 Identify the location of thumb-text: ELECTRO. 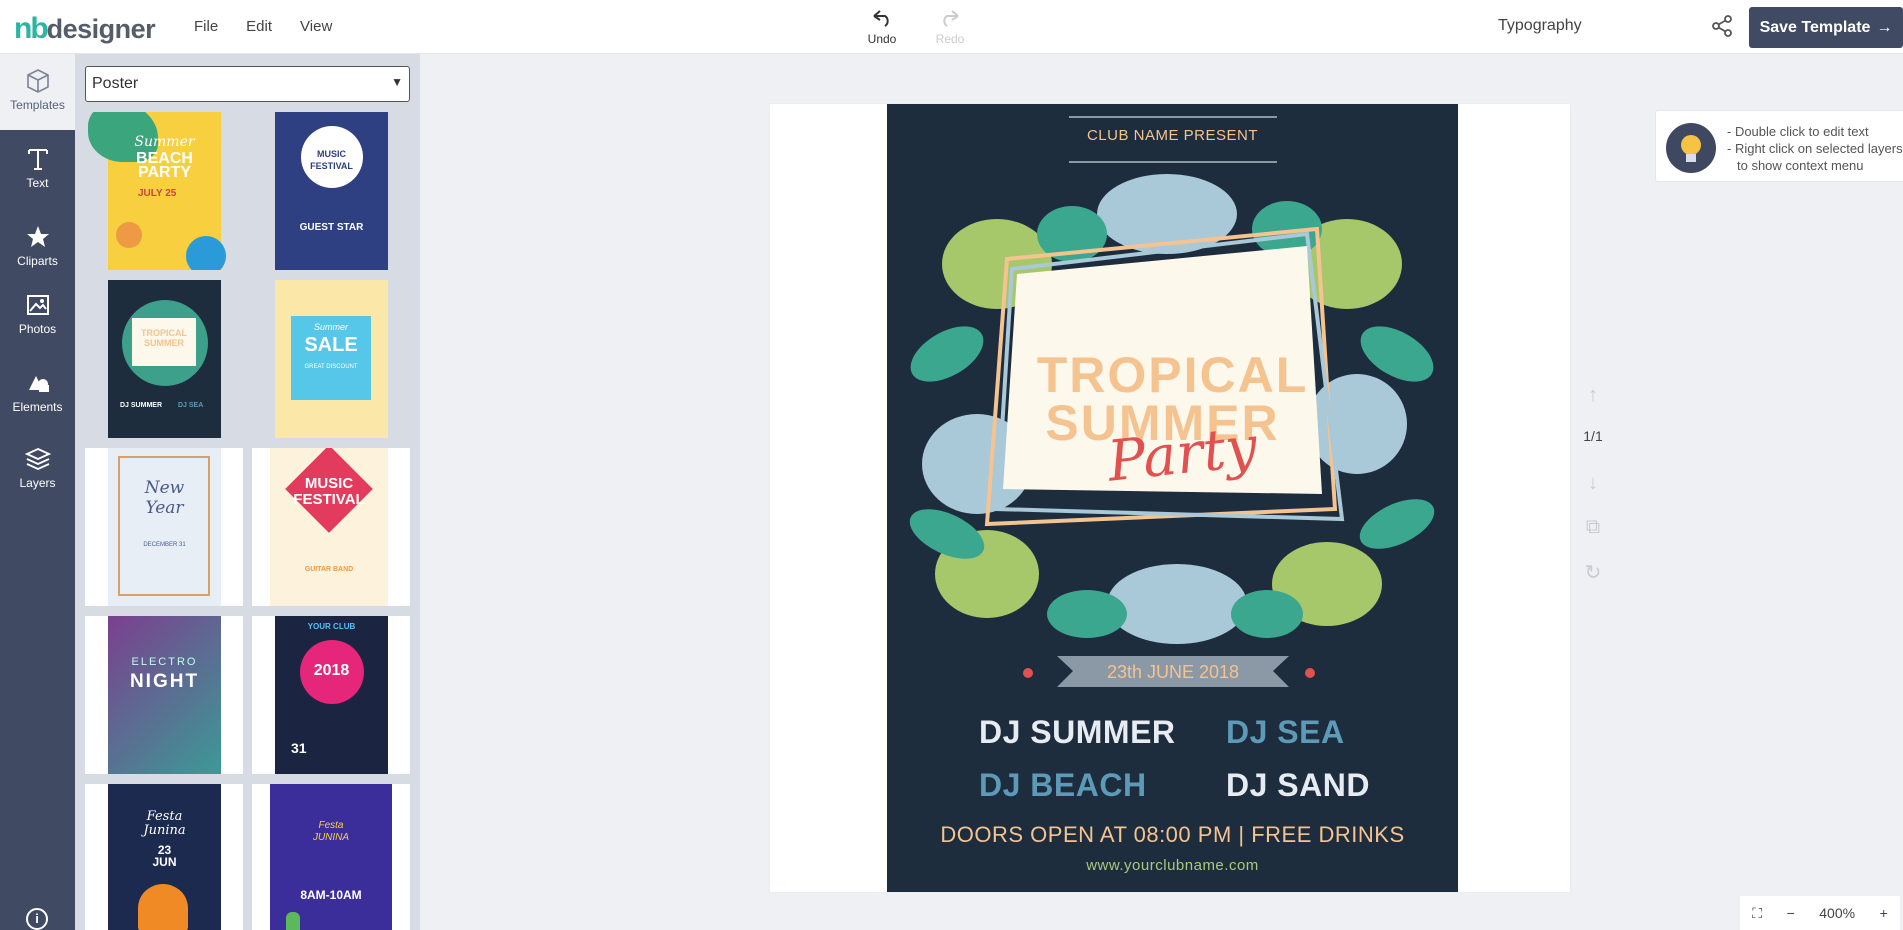
(164, 662).